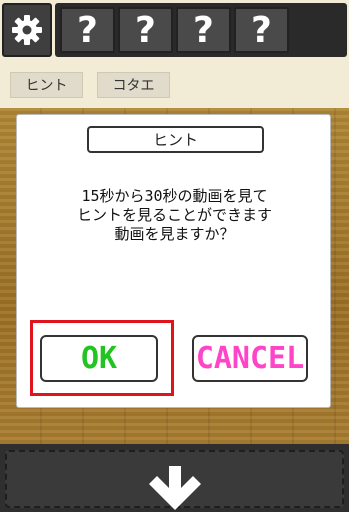 The height and width of the screenshot is (512, 349). Describe the element at coordinates (175, 139) in the screenshot. I see `dialog-title: ヒント` at that location.